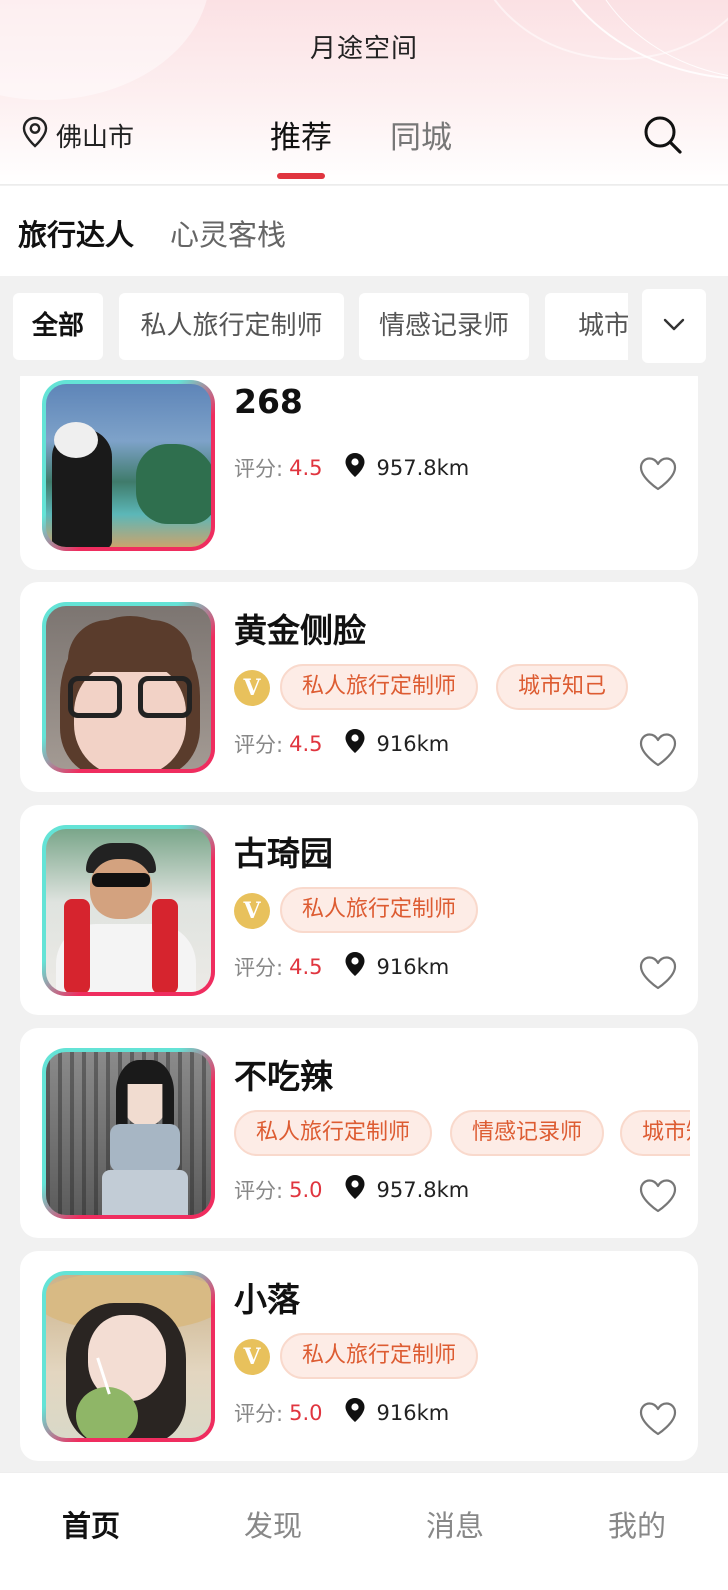  I want to click on expert-meta: 评分: 5.0 916km, so click(341, 1412).